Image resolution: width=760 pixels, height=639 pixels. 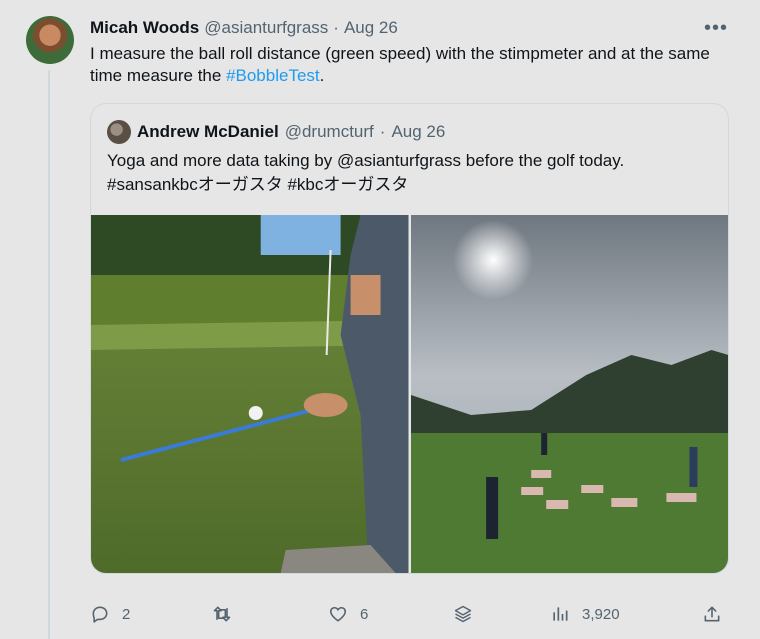 I want to click on author-name: Micah Woods, so click(x=144, y=28).